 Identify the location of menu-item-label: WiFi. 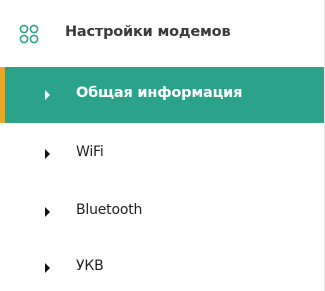
(90, 152).